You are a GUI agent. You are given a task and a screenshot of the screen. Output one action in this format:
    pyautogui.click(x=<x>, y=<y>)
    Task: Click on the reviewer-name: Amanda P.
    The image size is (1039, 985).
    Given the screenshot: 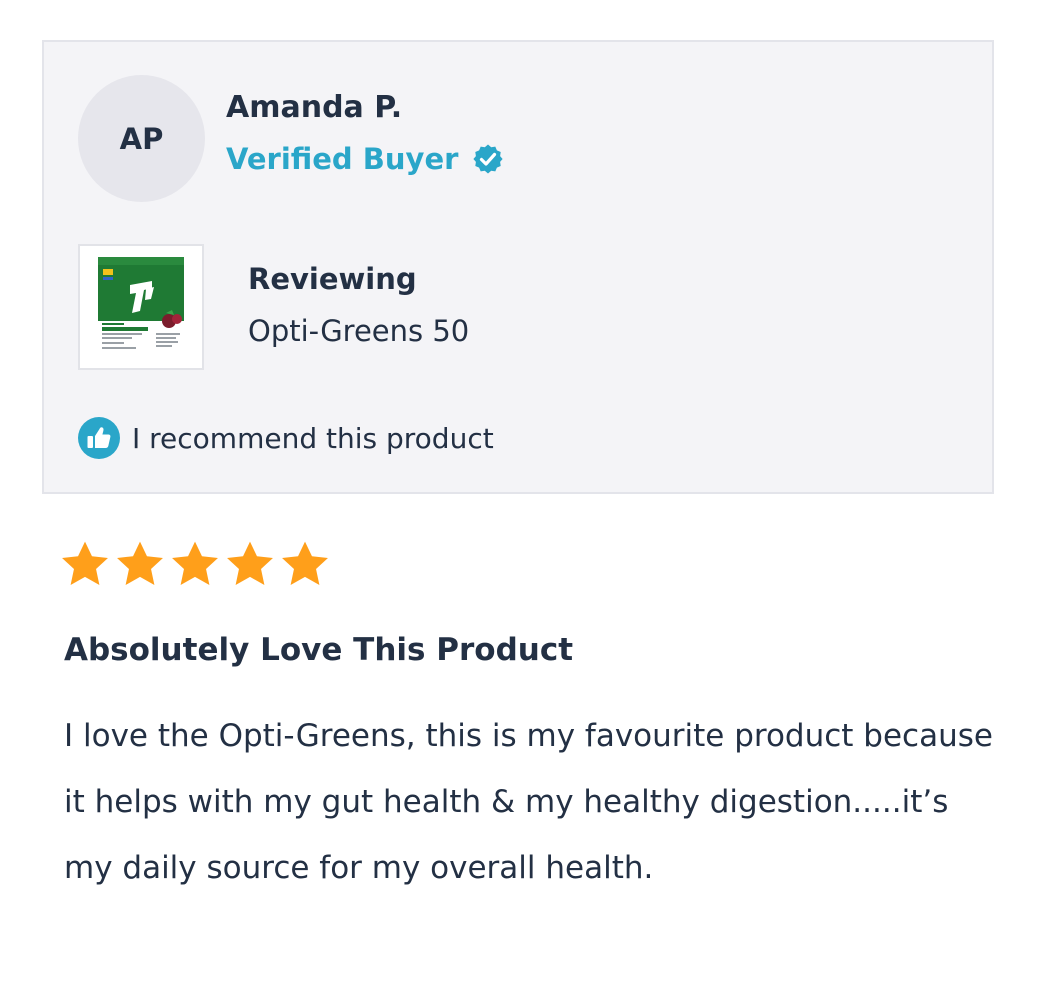 What is the action you would take?
    pyautogui.click(x=314, y=107)
    